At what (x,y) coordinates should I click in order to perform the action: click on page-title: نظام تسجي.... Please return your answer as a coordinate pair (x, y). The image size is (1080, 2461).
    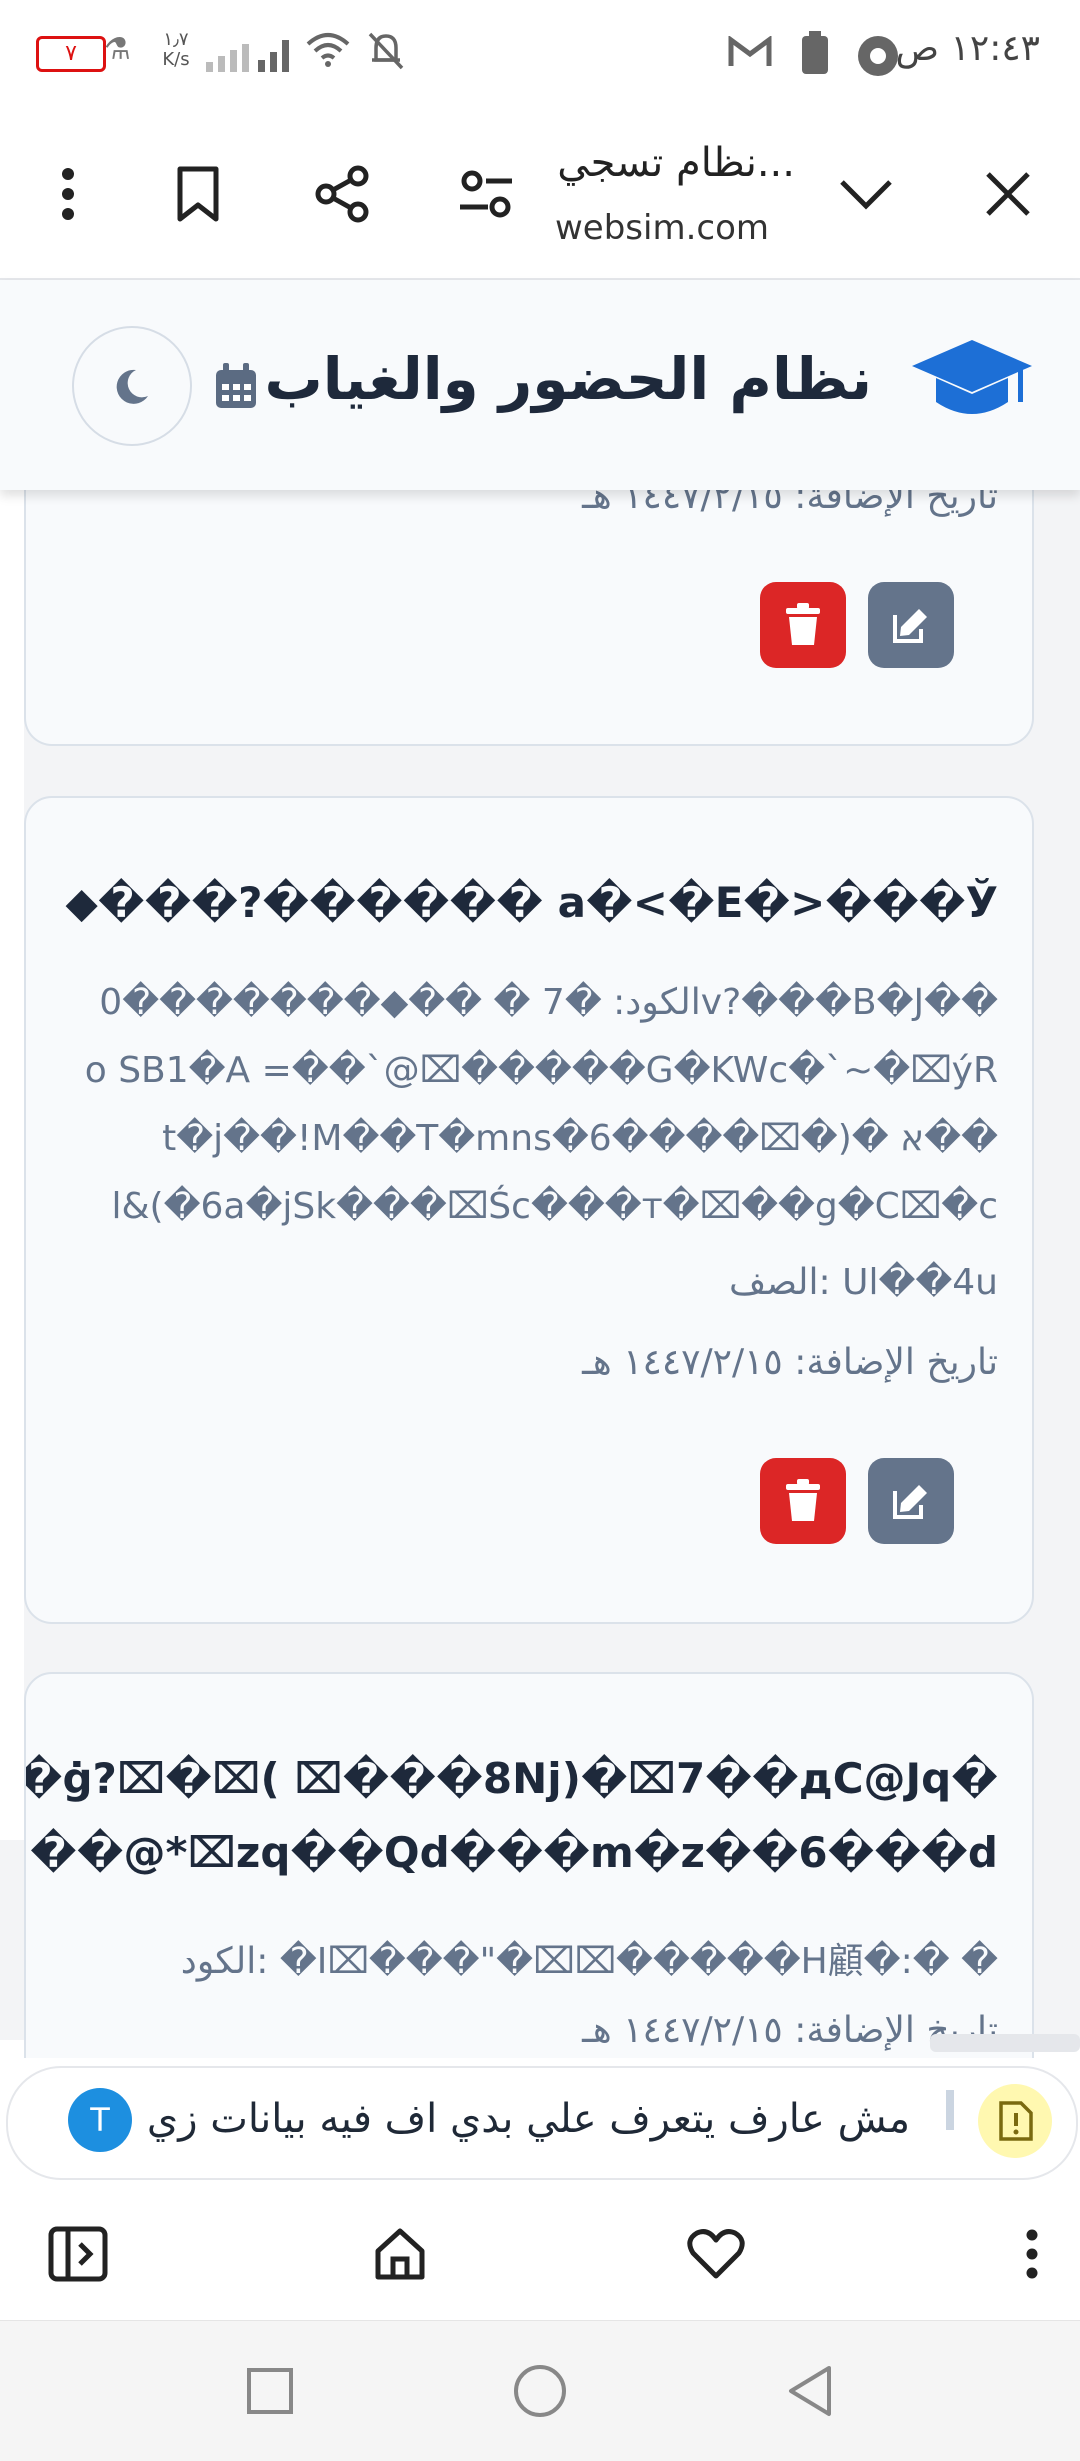
    Looking at the image, I should click on (676, 163).